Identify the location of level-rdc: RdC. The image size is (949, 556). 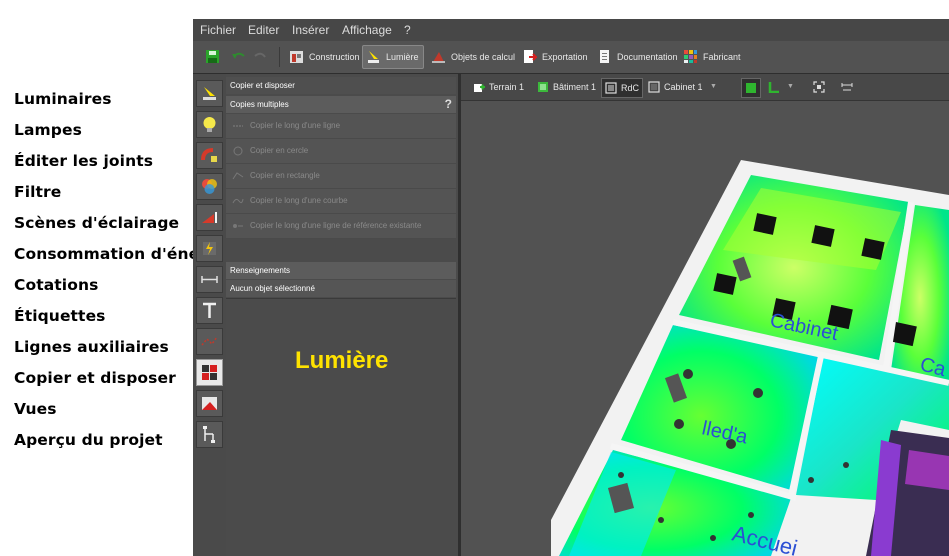
(622, 88).